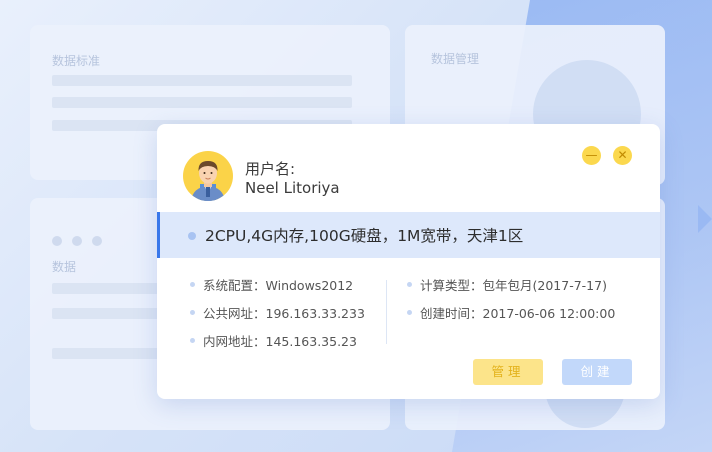 This screenshot has width=712, height=452. What do you see at coordinates (64, 267) in the screenshot?
I see `background-panel-lower-title: 数据` at bounding box center [64, 267].